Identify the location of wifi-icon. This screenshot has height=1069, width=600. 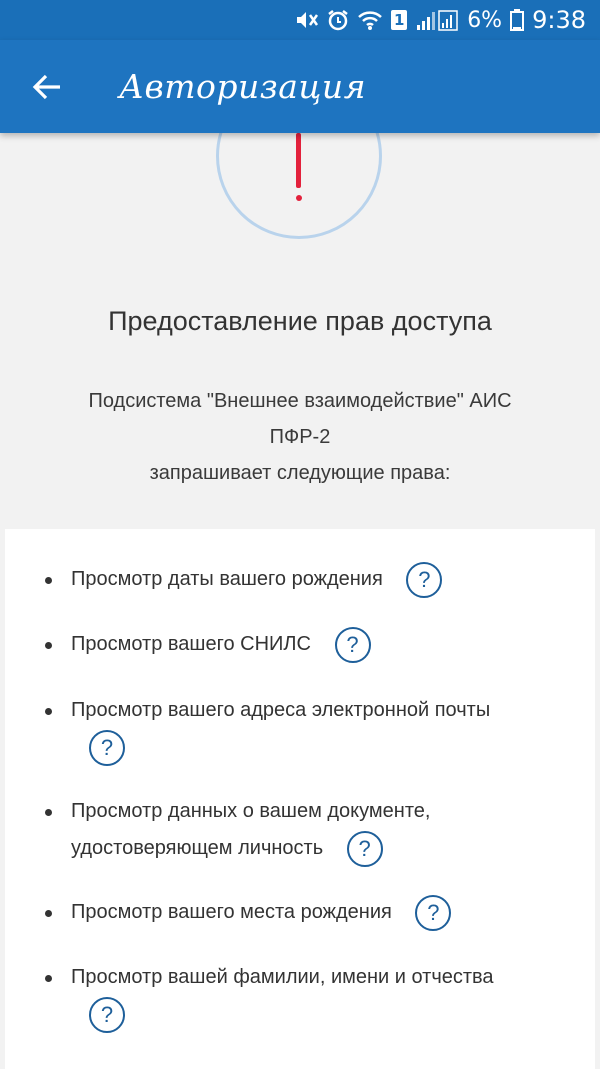
(370, 20).